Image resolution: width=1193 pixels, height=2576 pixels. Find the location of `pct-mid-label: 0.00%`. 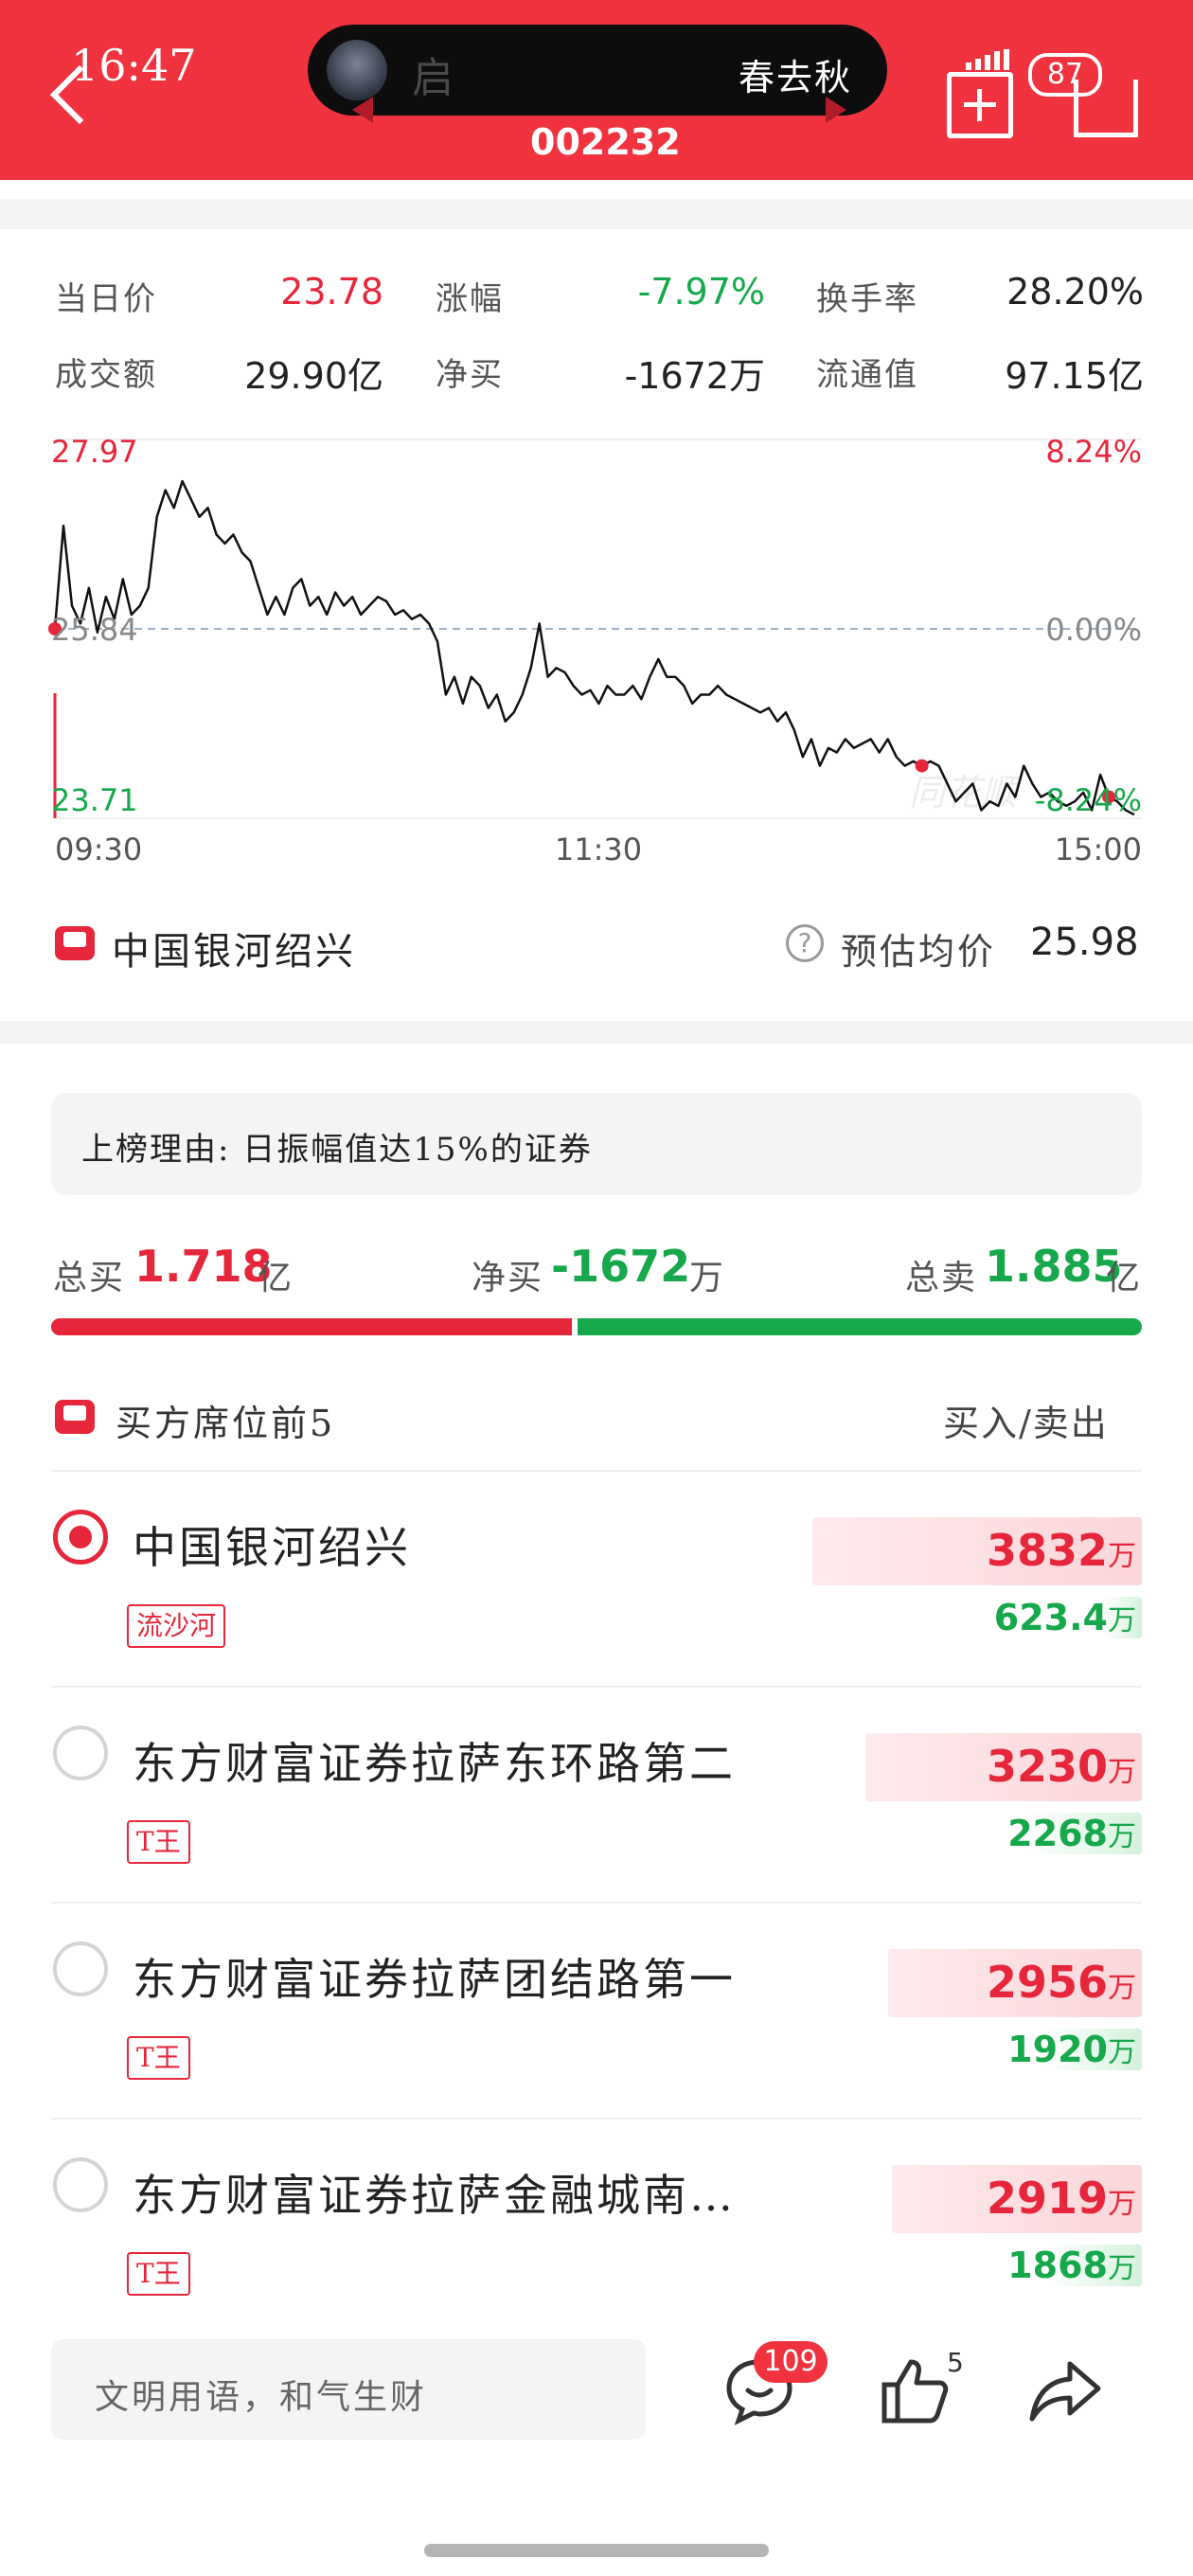

pct-mid-label: 0.00% is located at coordinates (1093, 630).